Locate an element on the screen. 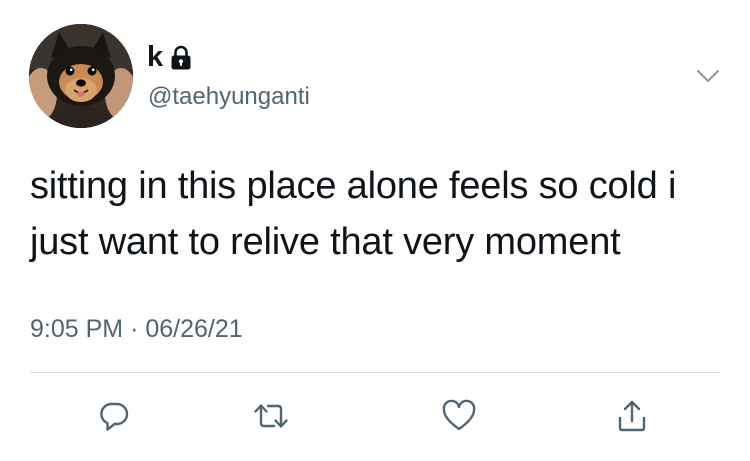  retweet-icon is located at coordinates (271, 416).